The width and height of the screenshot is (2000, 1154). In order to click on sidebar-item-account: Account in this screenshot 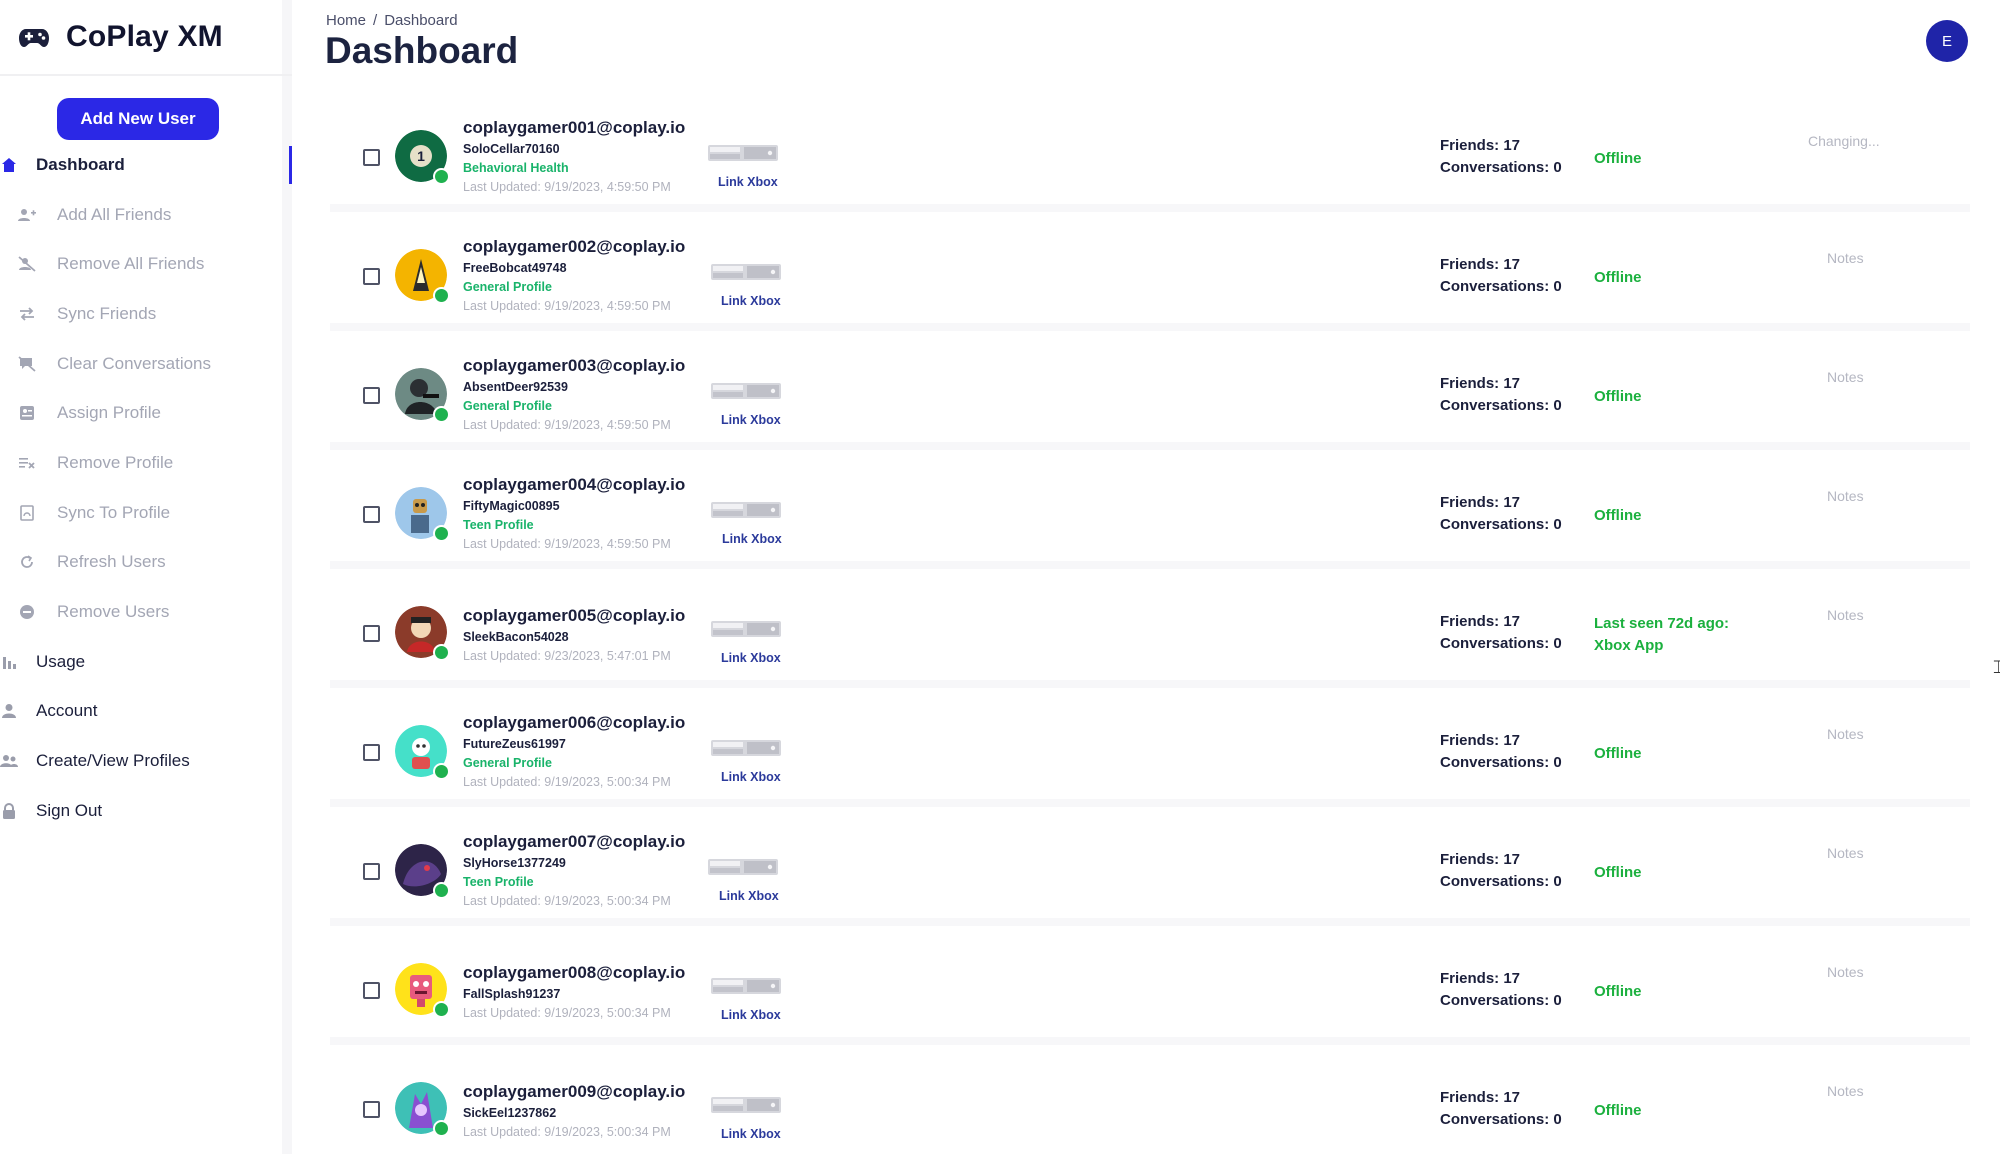, I will do `click(146, 712)`.